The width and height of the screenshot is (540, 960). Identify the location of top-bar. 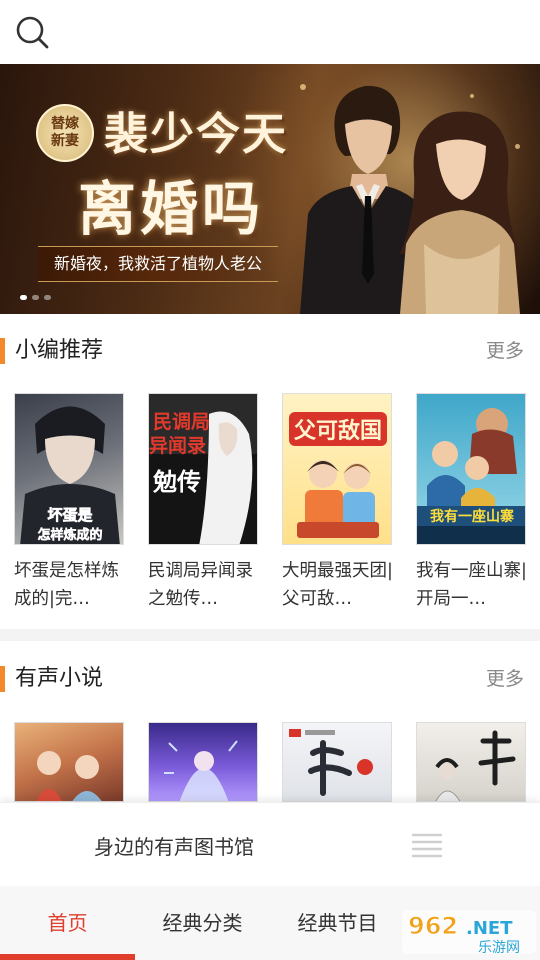
(270, 32).